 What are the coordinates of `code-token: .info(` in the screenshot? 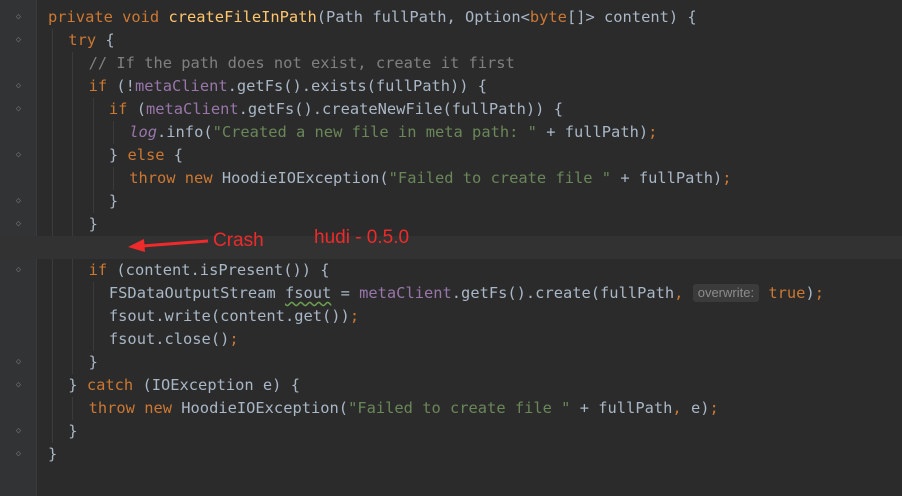 It's located at (185, 132).